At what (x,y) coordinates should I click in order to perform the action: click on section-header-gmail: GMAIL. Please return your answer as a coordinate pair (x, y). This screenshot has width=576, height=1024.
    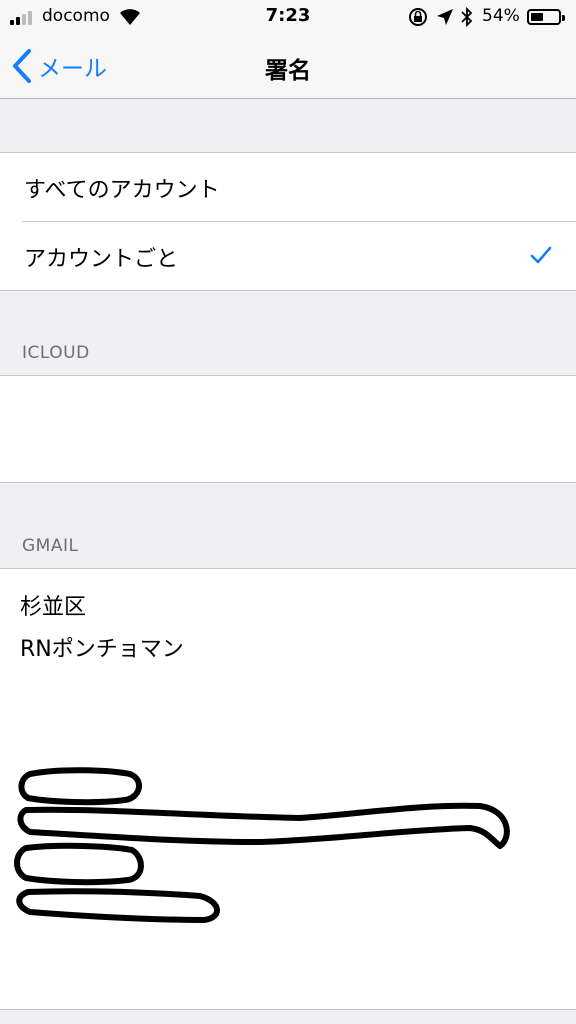
    Looking at the image, I should click on (50, 546).